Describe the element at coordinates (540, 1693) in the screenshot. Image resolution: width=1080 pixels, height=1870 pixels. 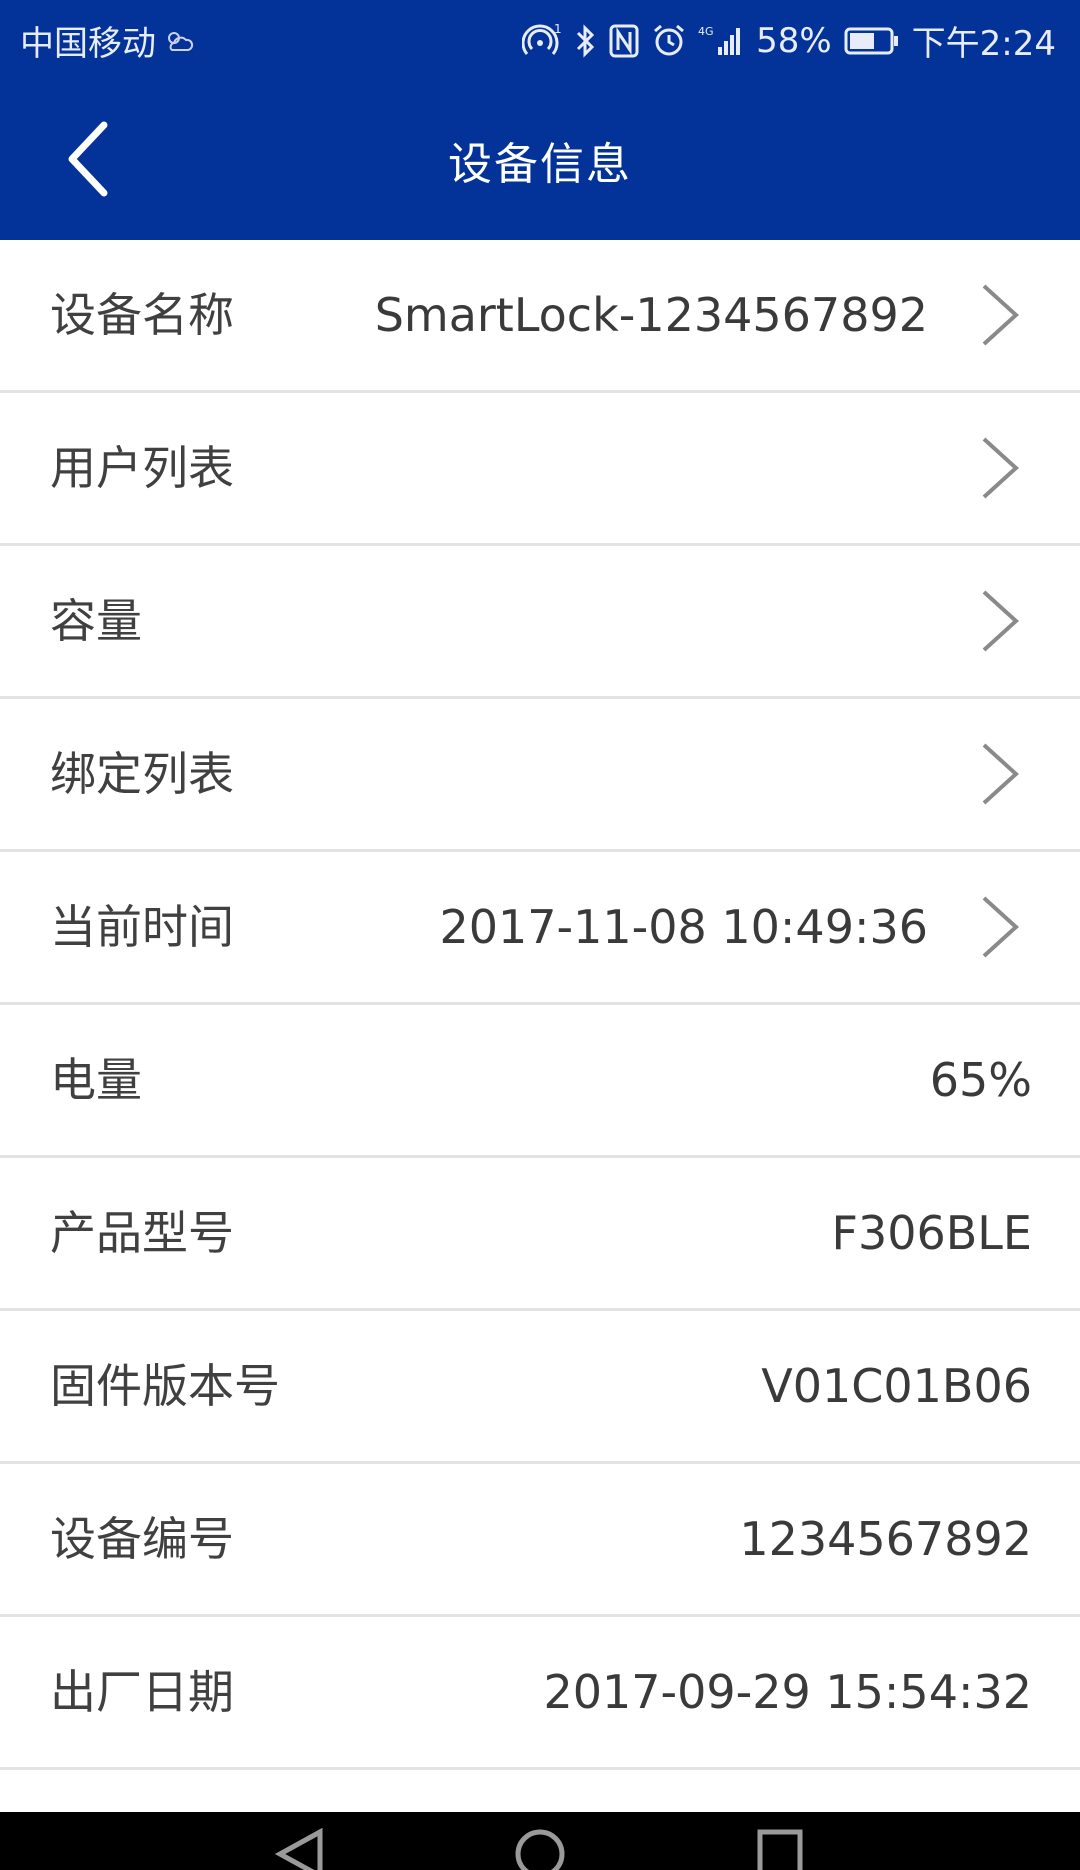
I see `row-manufacture-date: 出厂日期 2017-09-29 15:54:32` at that location.